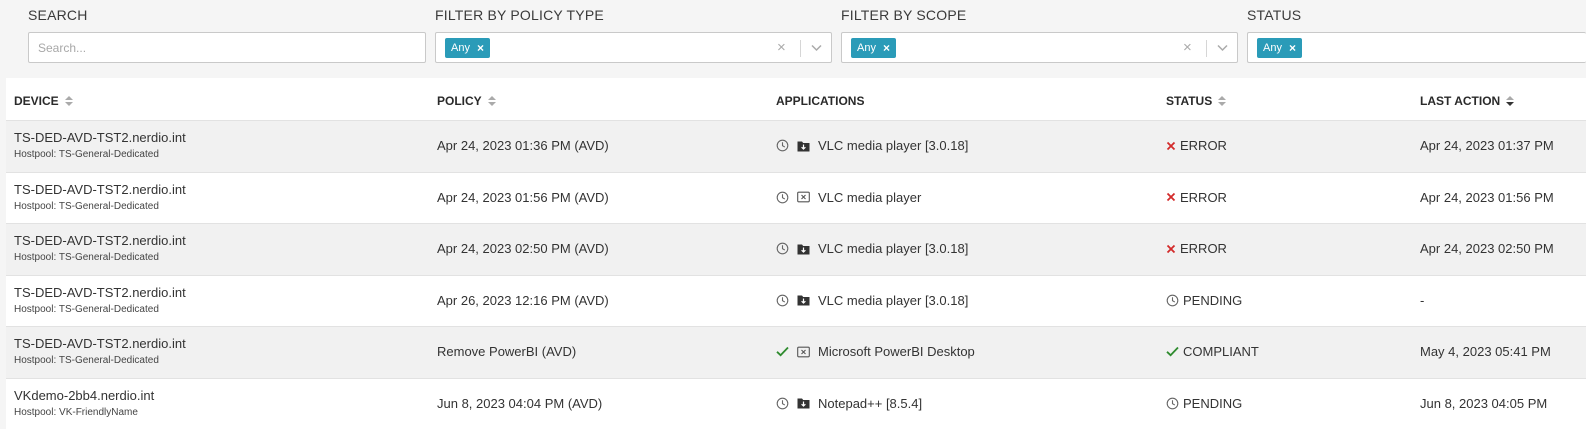 The image size is (1586, 429). I want to click on last-action-cell: May 4, 2023 05:41 PM, so click(1485, 351).